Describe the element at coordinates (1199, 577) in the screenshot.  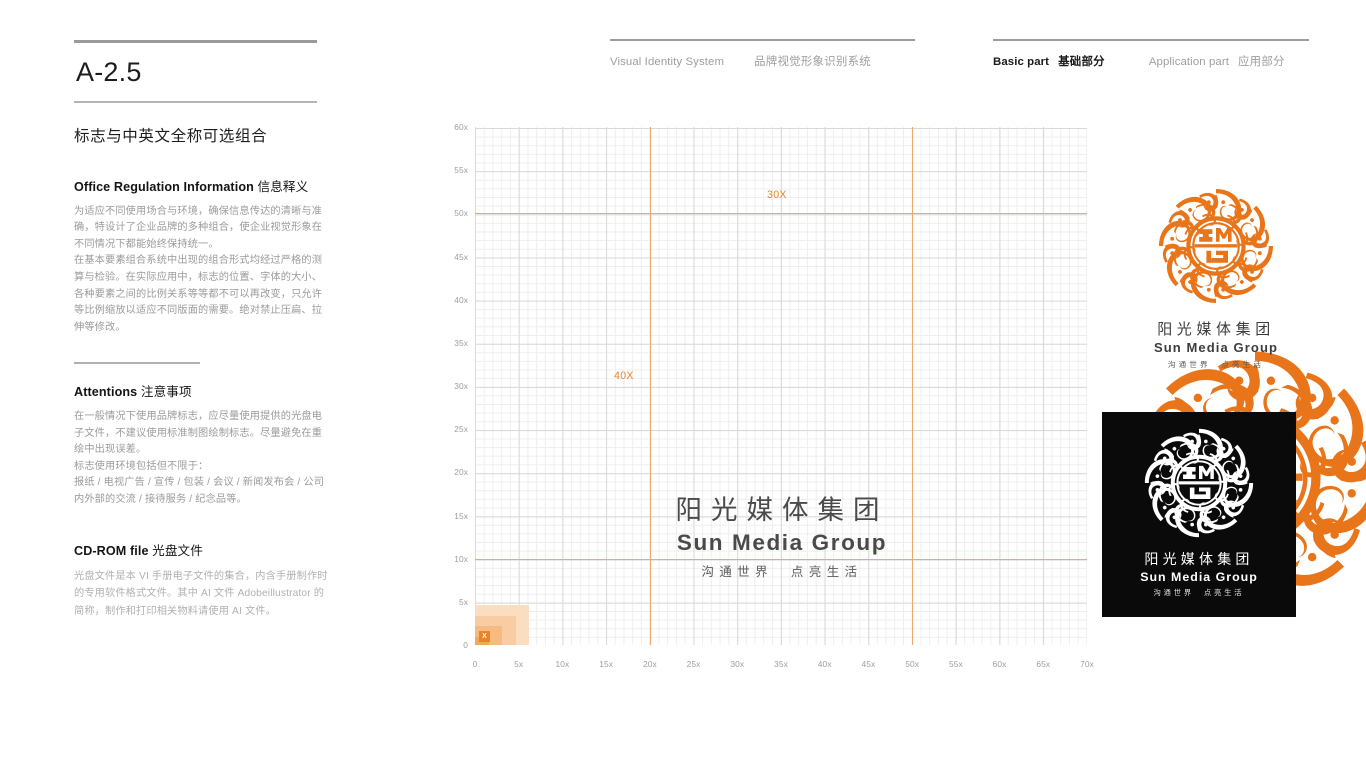
I see `logo-dark-en: Sun Media Group` at that location.